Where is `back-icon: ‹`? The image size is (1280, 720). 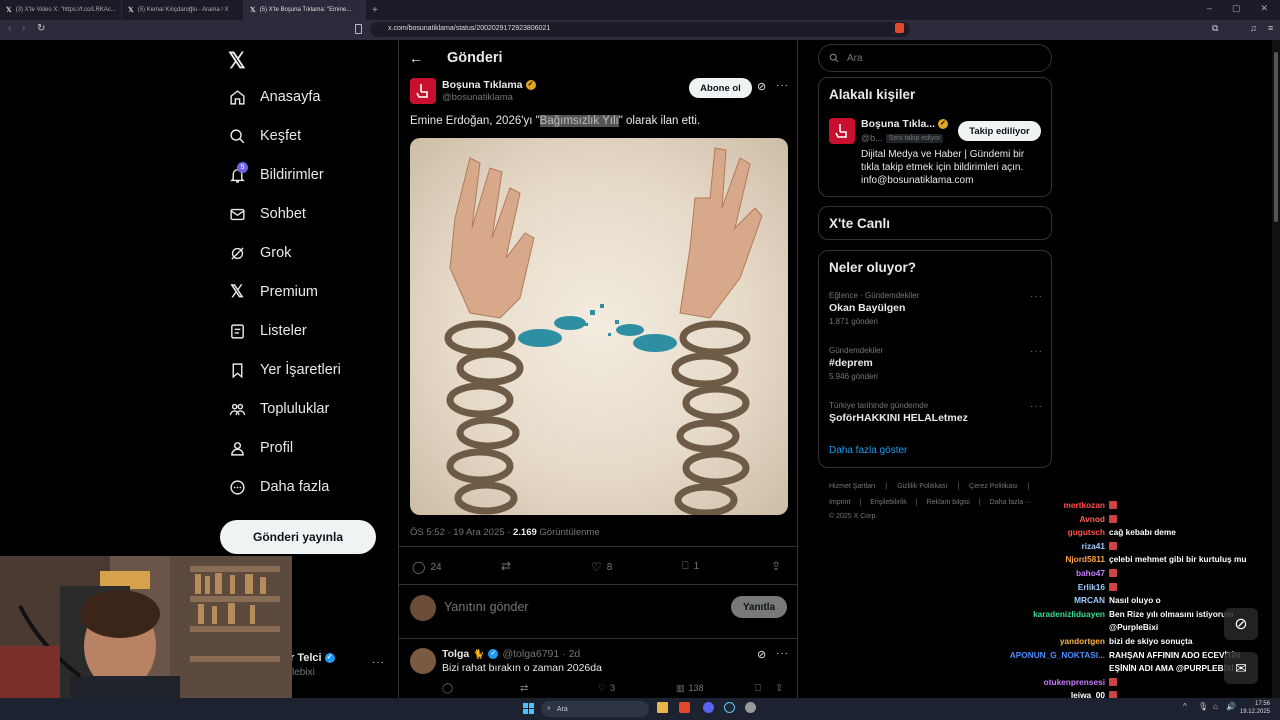 back-icon: ‹ is located at coordinates (9, 28).